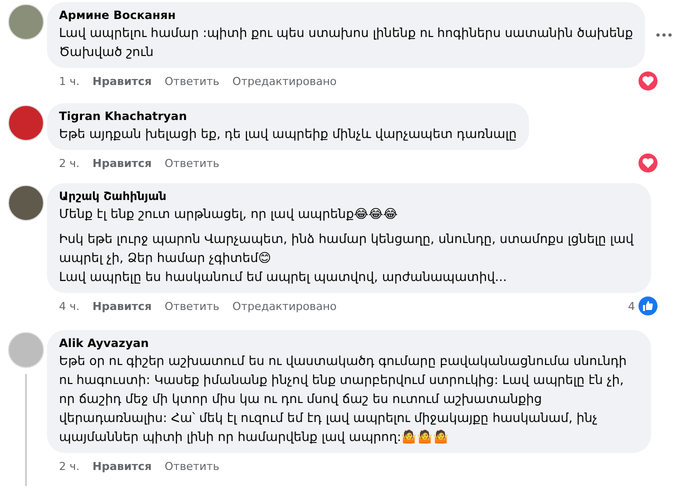  What do you see at coordinates (288, 134) in the screenshot?
I see `comment-text: Եթե այդքան խելացի եք, դե լավ ապրեիք մինչև վարչապետ դառնալը` at bounding box center [288, 134].